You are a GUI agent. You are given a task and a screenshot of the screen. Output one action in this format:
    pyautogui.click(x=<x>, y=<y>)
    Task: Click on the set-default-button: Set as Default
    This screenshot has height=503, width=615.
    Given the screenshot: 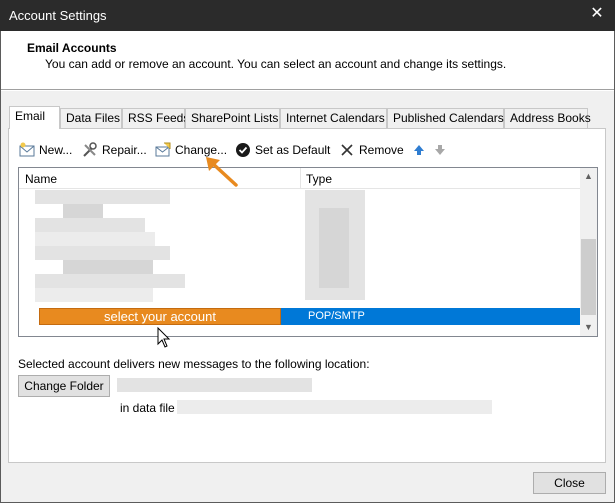 What is the action you would take?
    pyautogui.click(x=282, y=150)
    